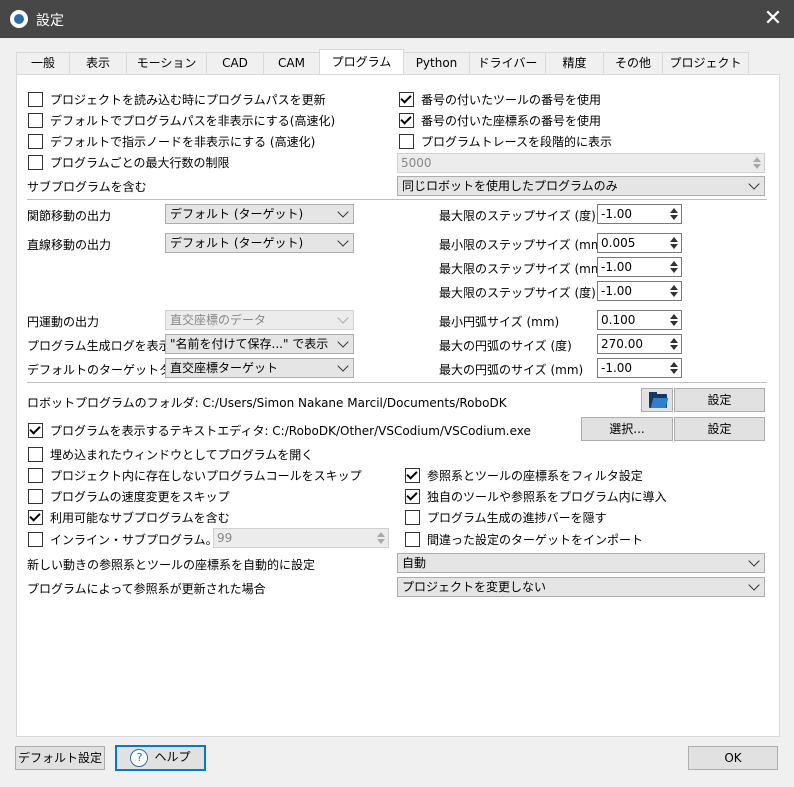 The width and height of the screenshot is (794, 787). I want to click on update-path-option: プロジェクトを読み込む時にプログラムパスを更新, so click(177, 99).